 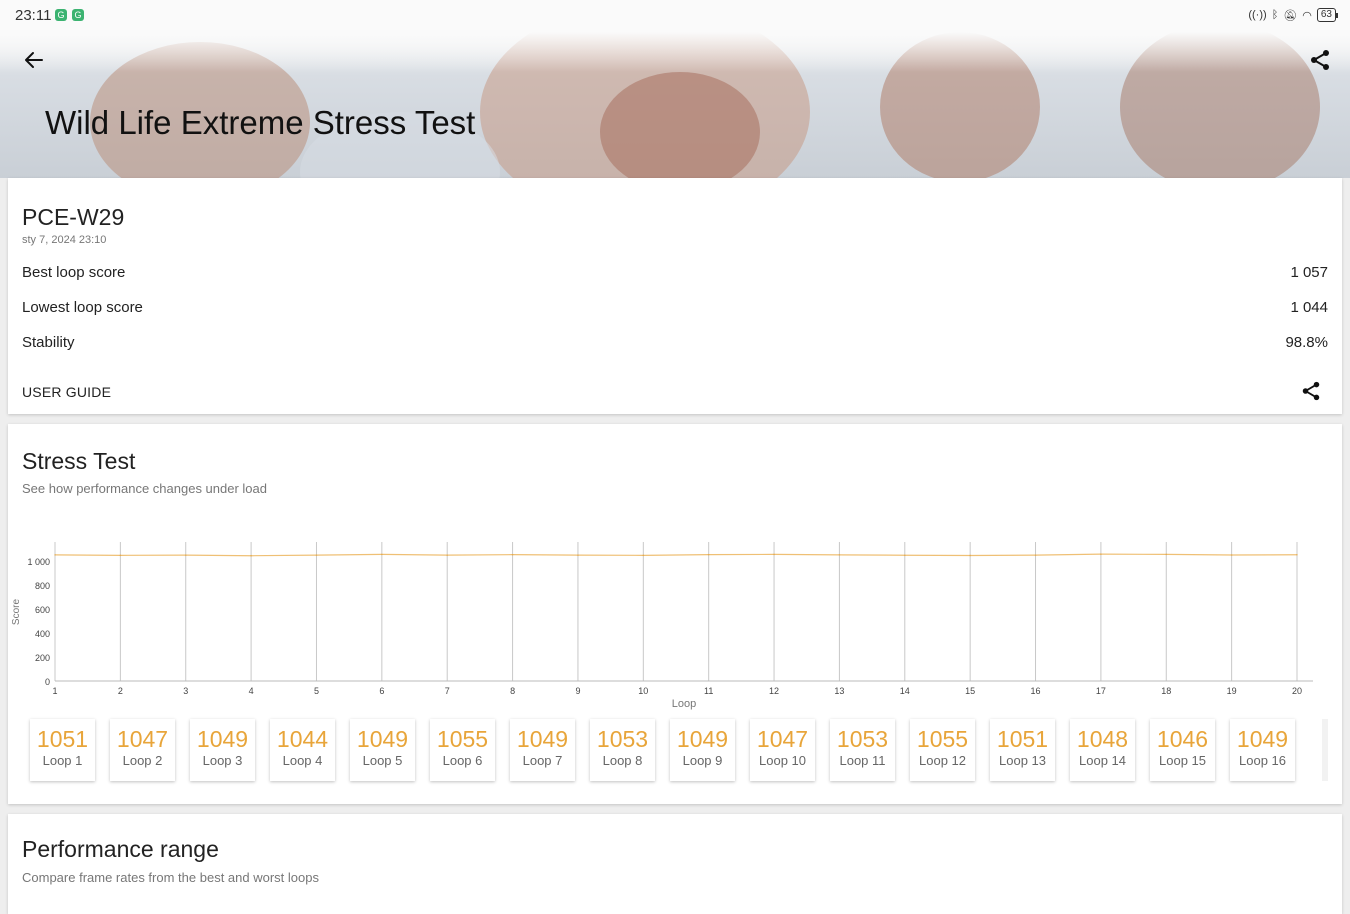 I want to click on stability-label: Stability, so click(x=48, y=342).